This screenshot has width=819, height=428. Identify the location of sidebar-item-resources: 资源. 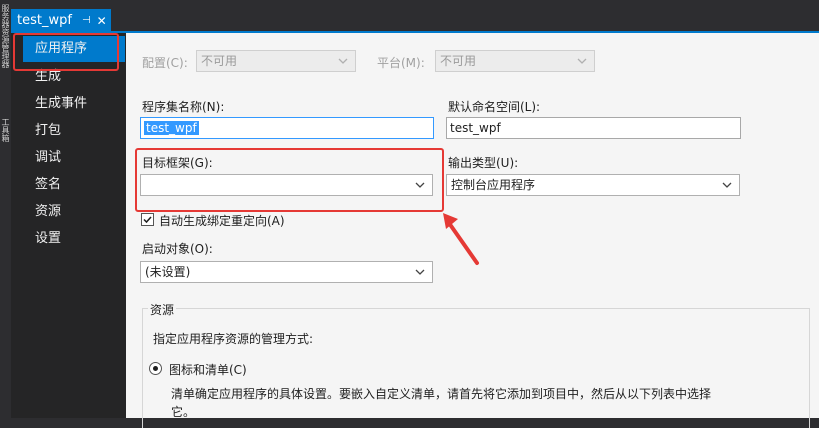
(68, 212).